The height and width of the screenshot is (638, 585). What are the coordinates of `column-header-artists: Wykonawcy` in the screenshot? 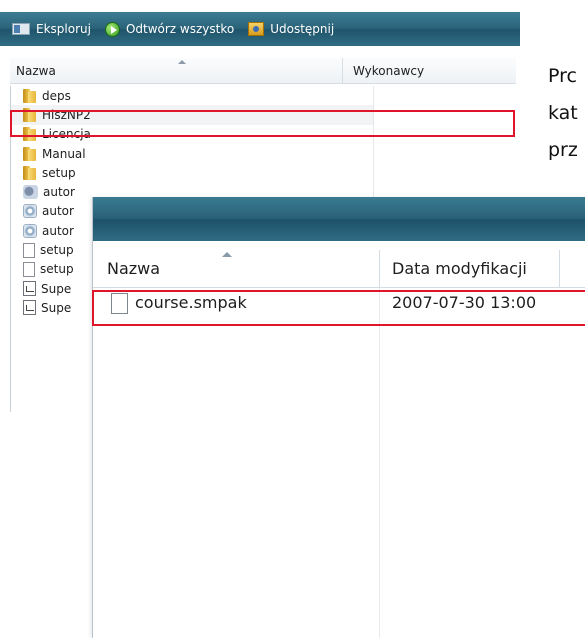 It's located at (388, 71).